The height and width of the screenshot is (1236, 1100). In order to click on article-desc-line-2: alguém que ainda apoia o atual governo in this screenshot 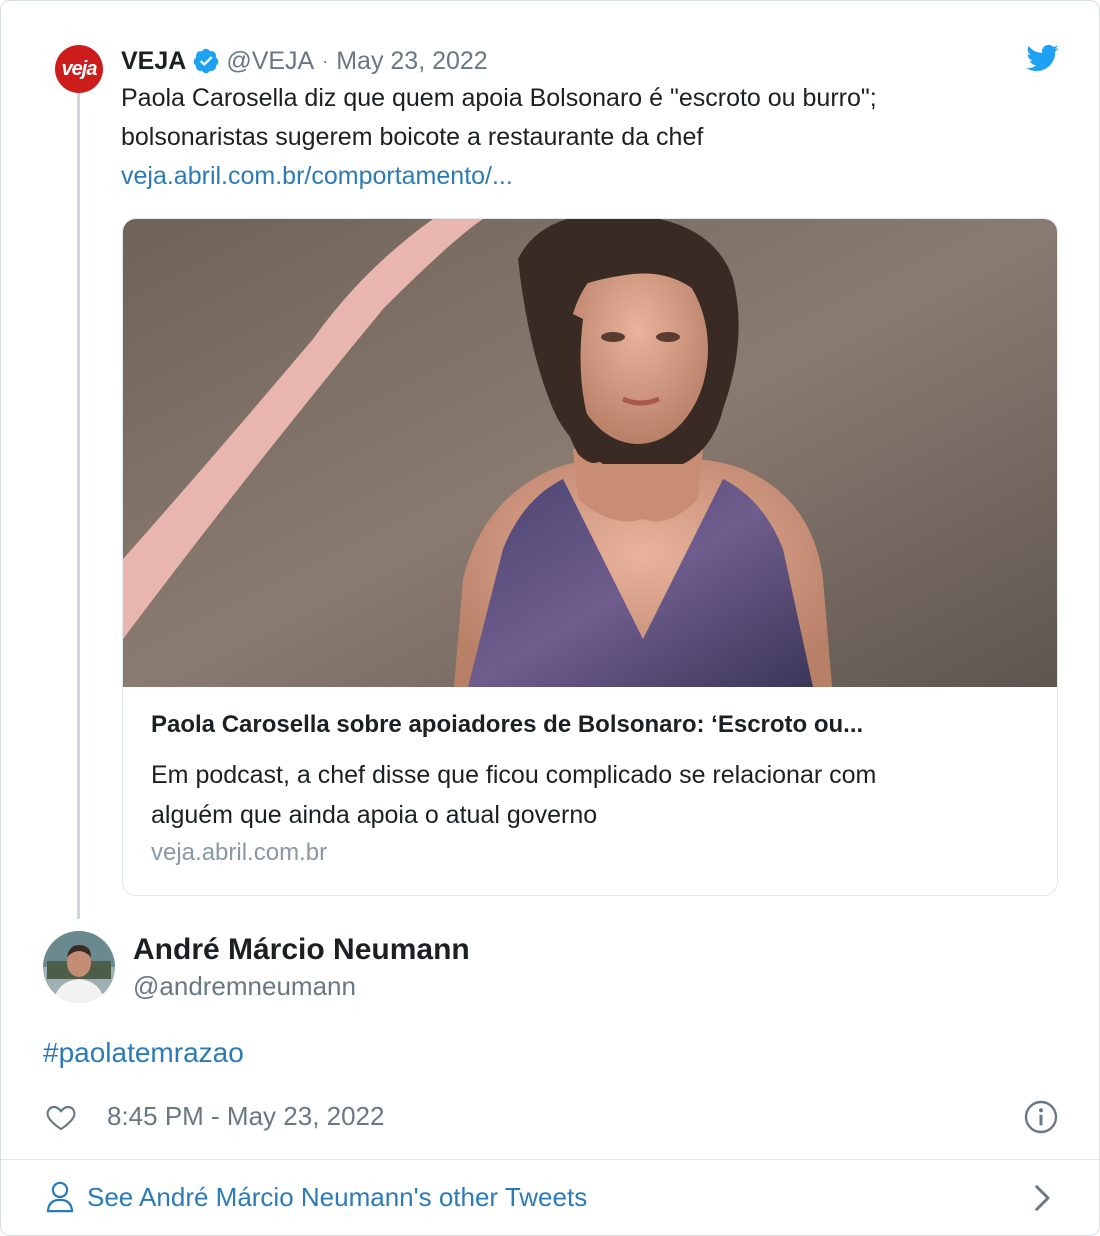, I will do `click(374, 815)`.